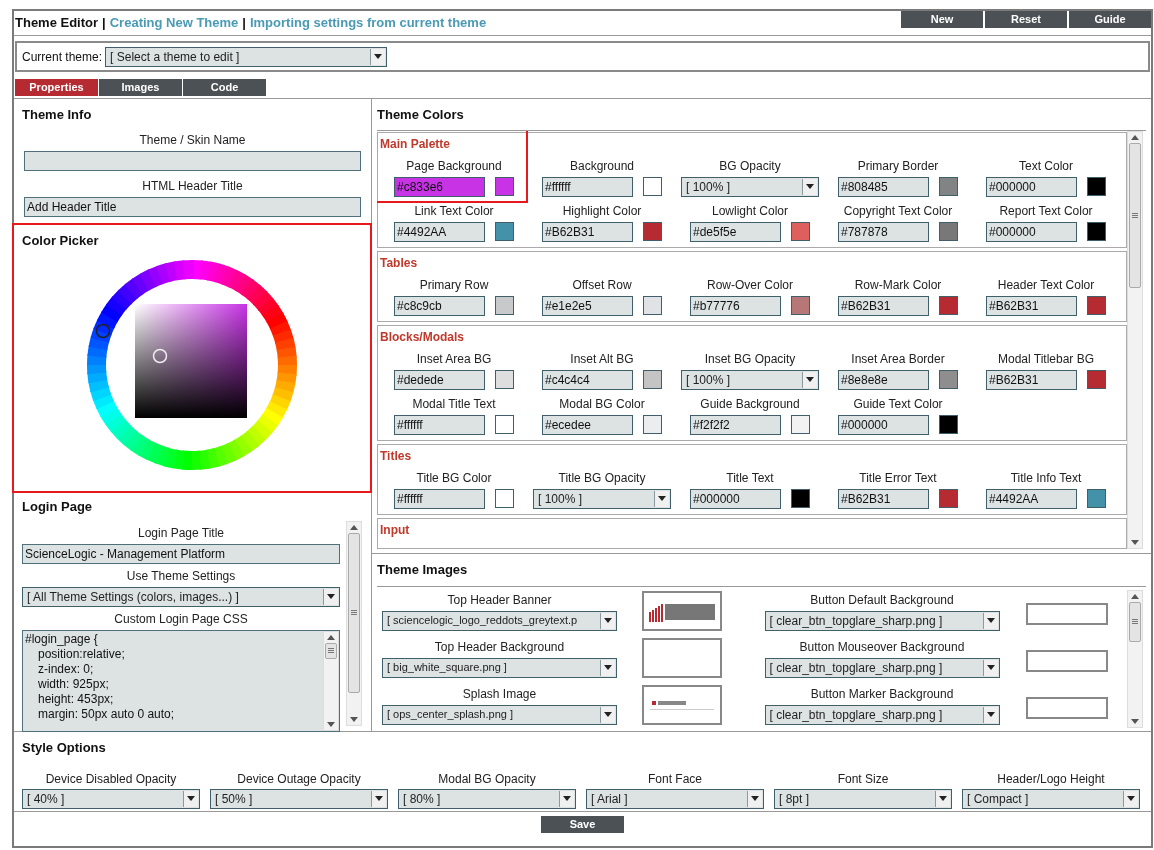 The image size is (1154, 850). I want to click on tab: Properties, so click(56, 87).